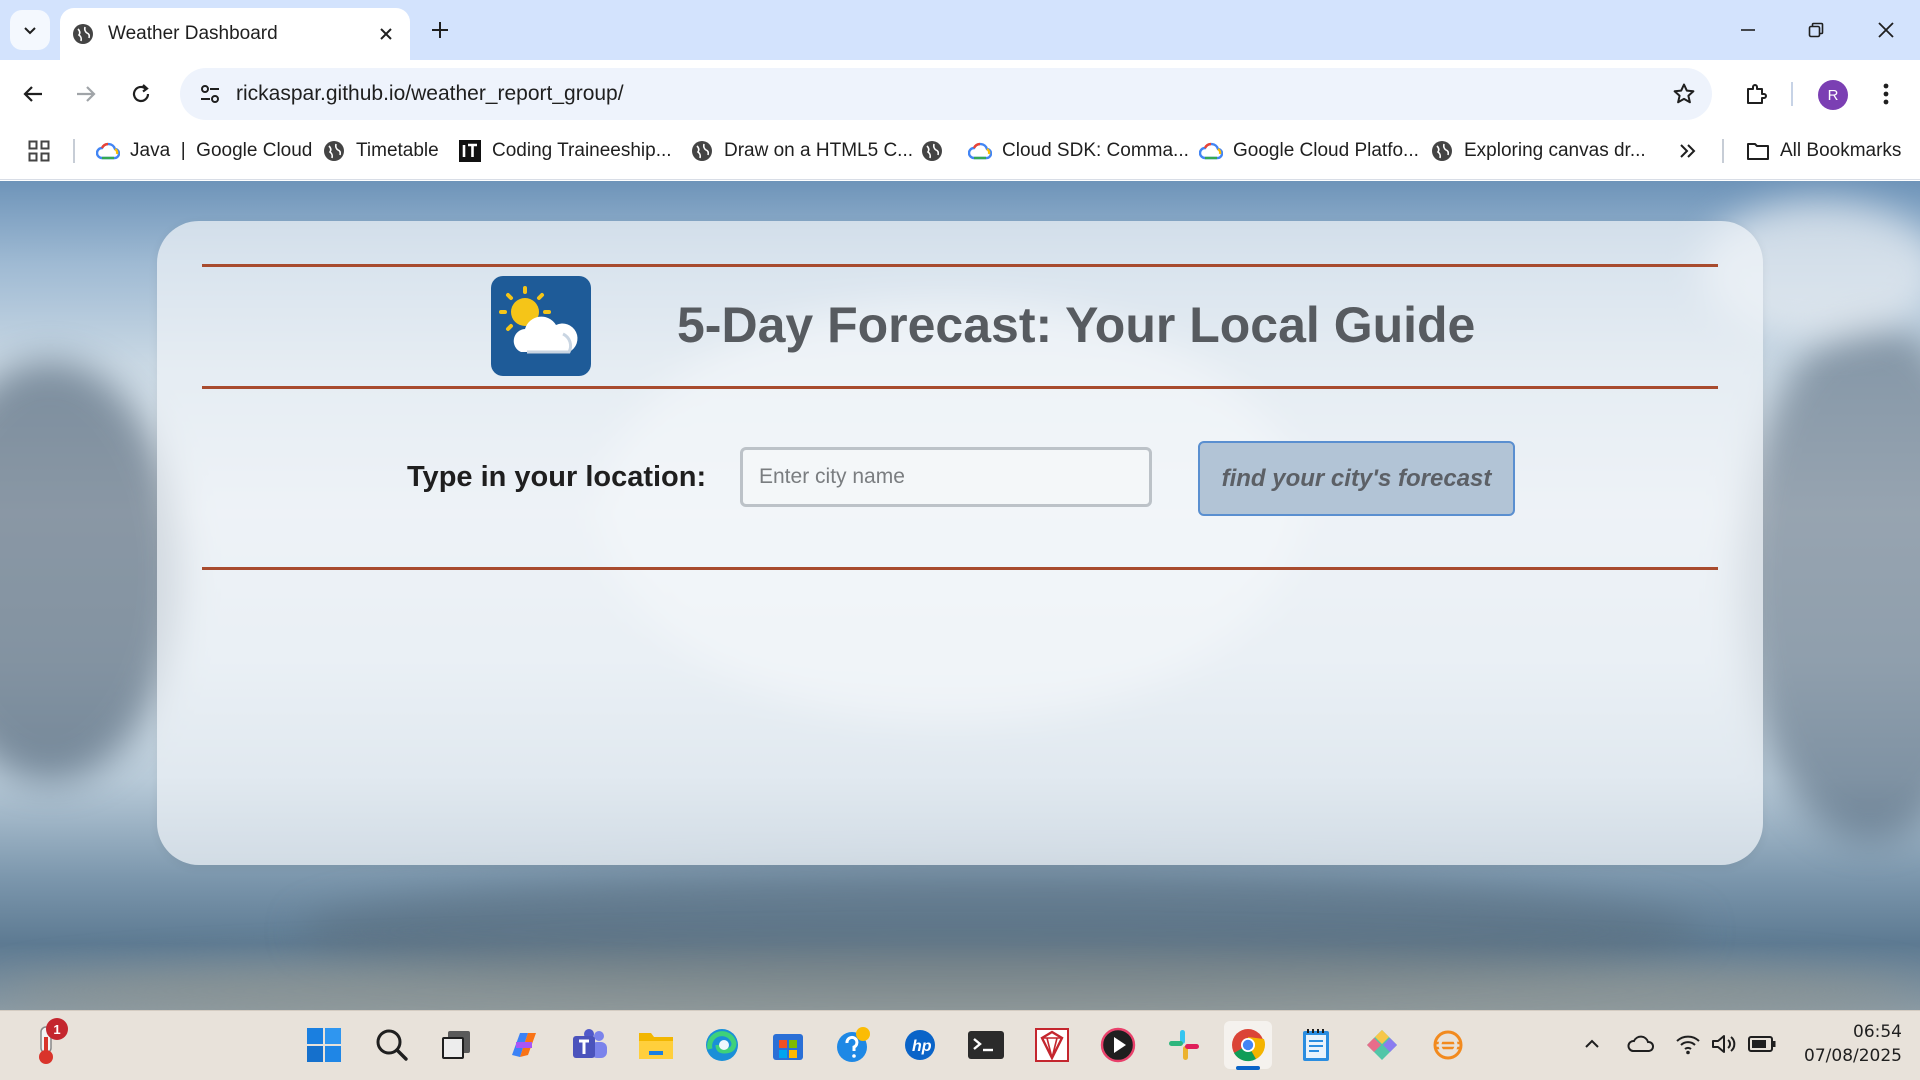 The height and width of the screenshot is (1080, 1920). I want to click on bookmark-unnamed, so click(937, 151).